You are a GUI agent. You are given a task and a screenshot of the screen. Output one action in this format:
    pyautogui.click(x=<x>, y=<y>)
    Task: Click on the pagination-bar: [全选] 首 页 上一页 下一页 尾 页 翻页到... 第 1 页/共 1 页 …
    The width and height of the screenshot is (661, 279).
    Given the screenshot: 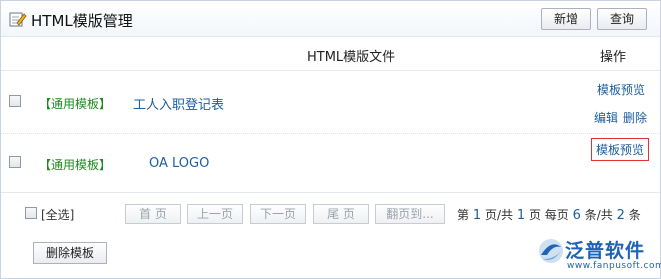 What is the action you would take?
    pyautogui.click(x=330, y=214)
    